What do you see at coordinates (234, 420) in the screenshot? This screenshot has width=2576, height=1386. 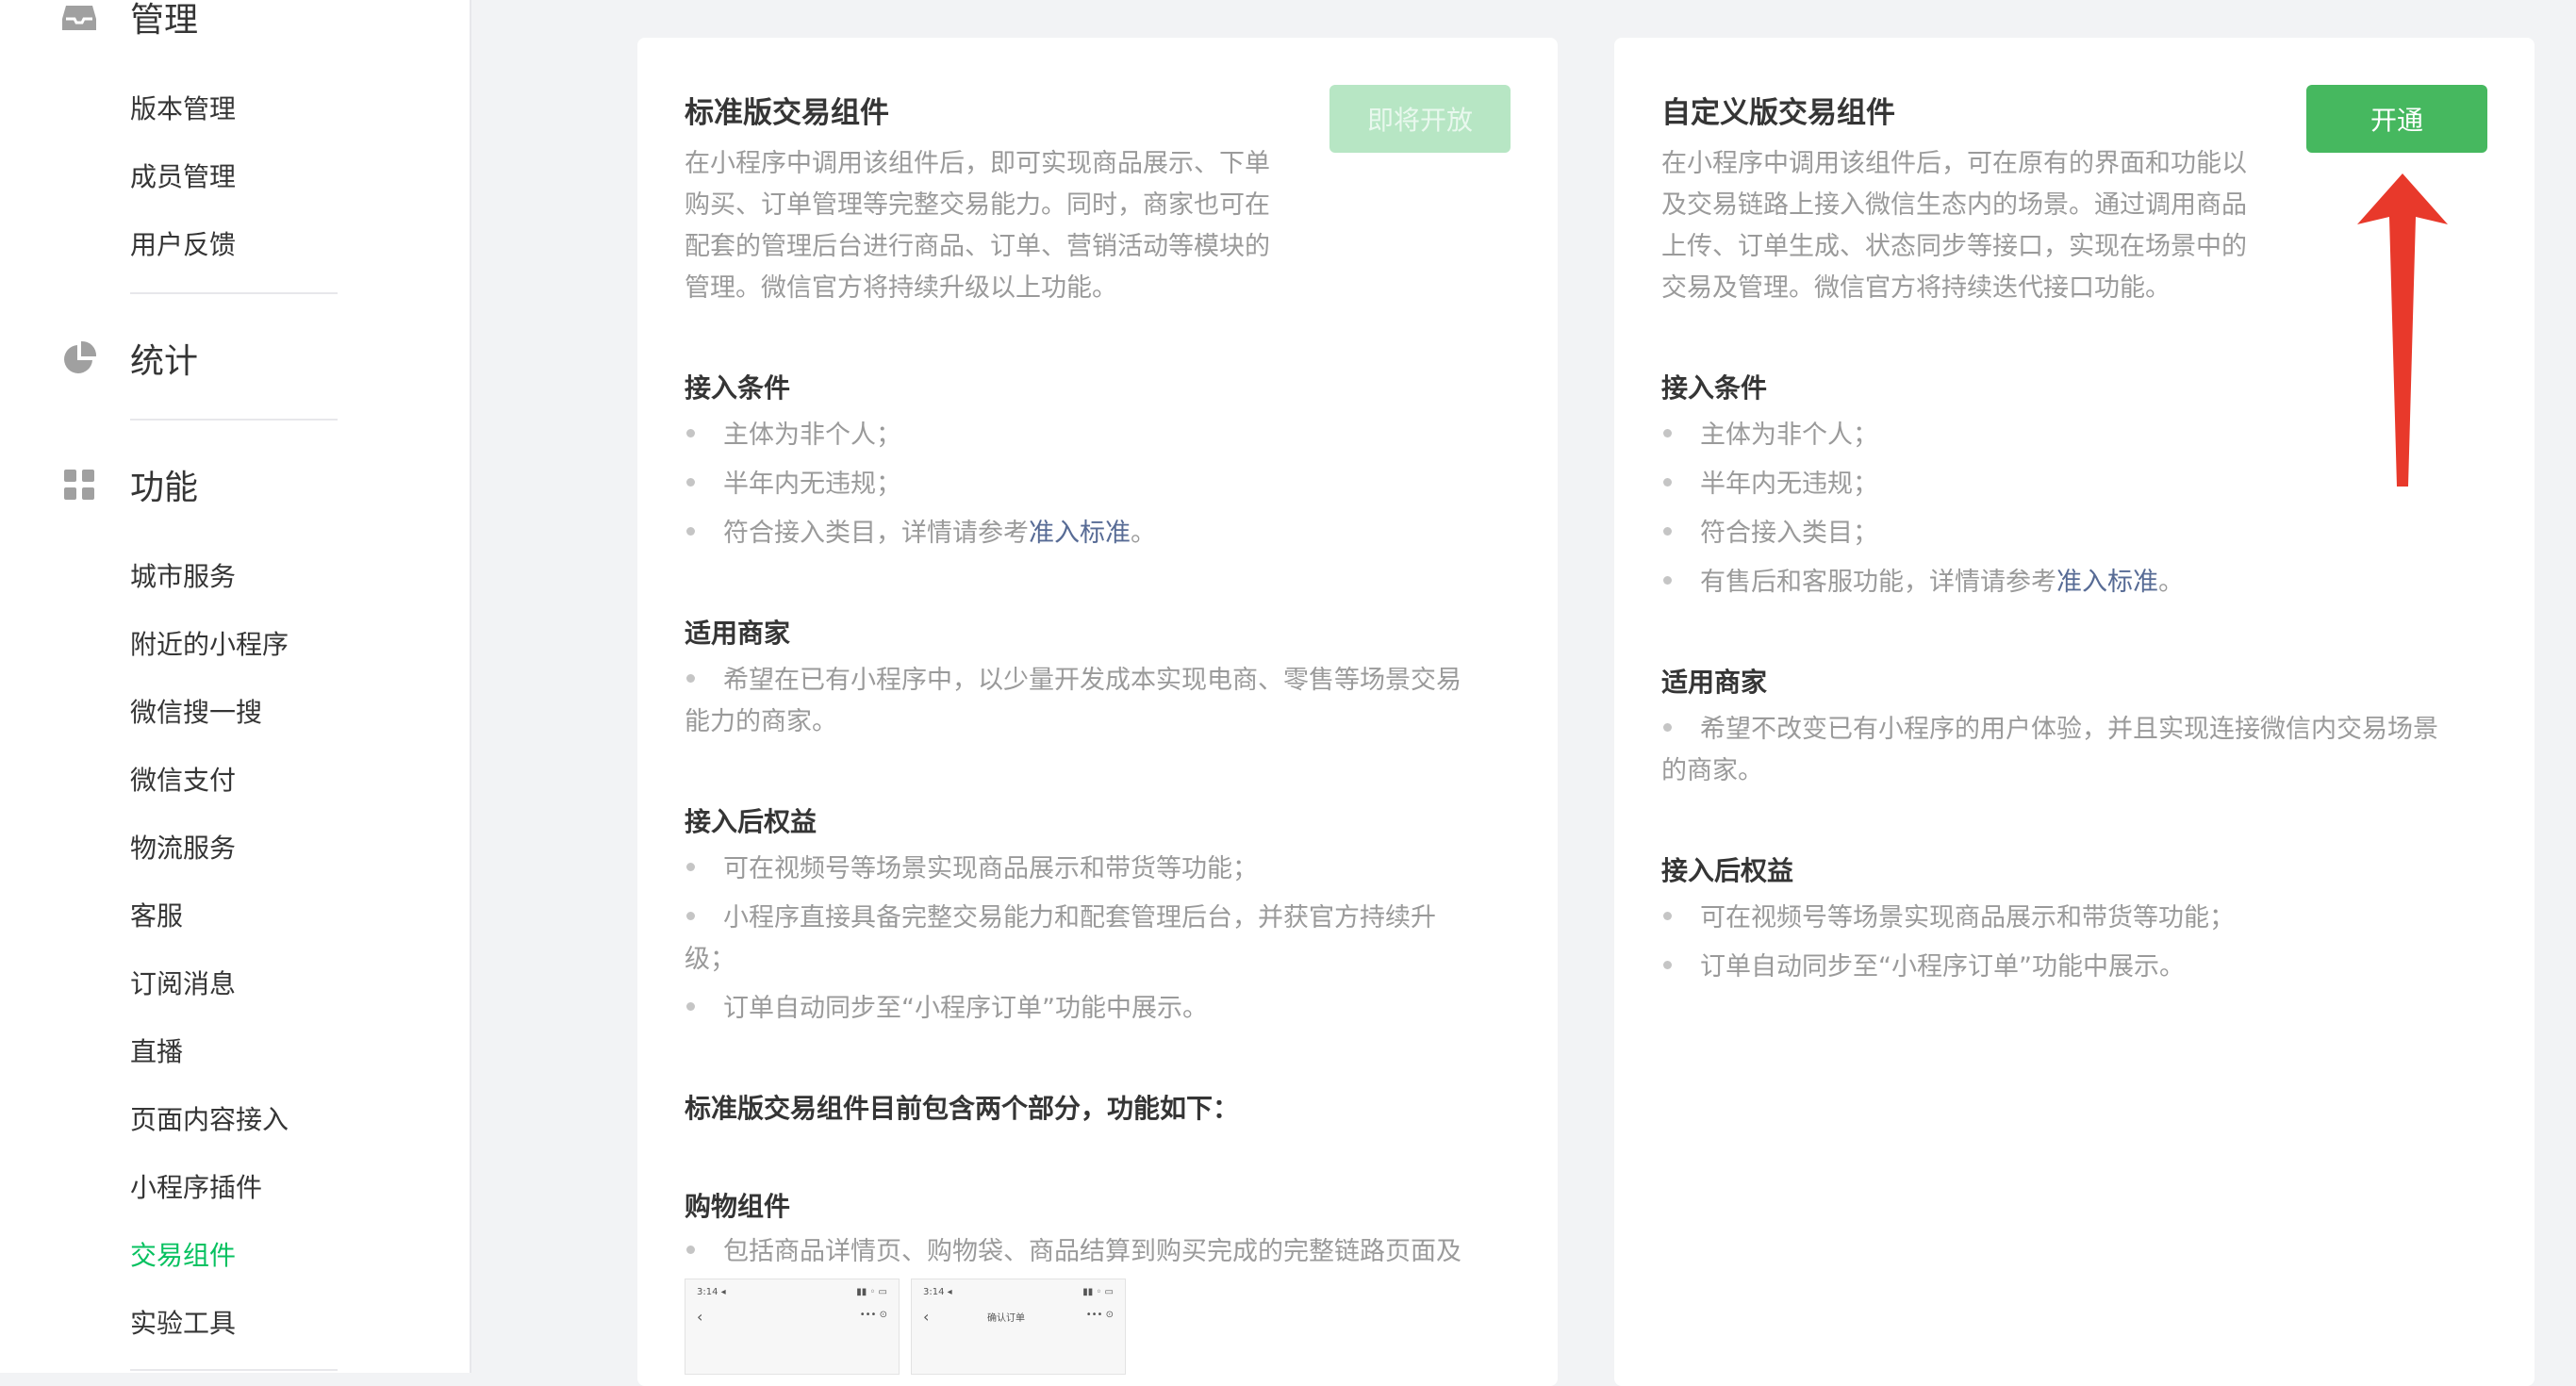 I see `sidebar-divider` at bounding box center [234, 420].